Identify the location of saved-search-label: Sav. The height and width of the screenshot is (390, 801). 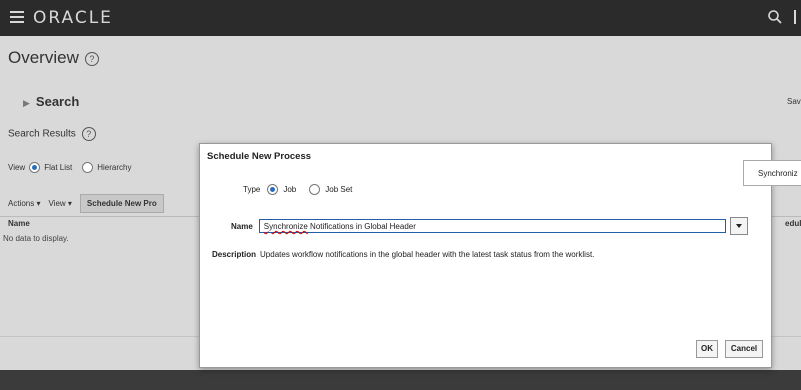
(794, 101).